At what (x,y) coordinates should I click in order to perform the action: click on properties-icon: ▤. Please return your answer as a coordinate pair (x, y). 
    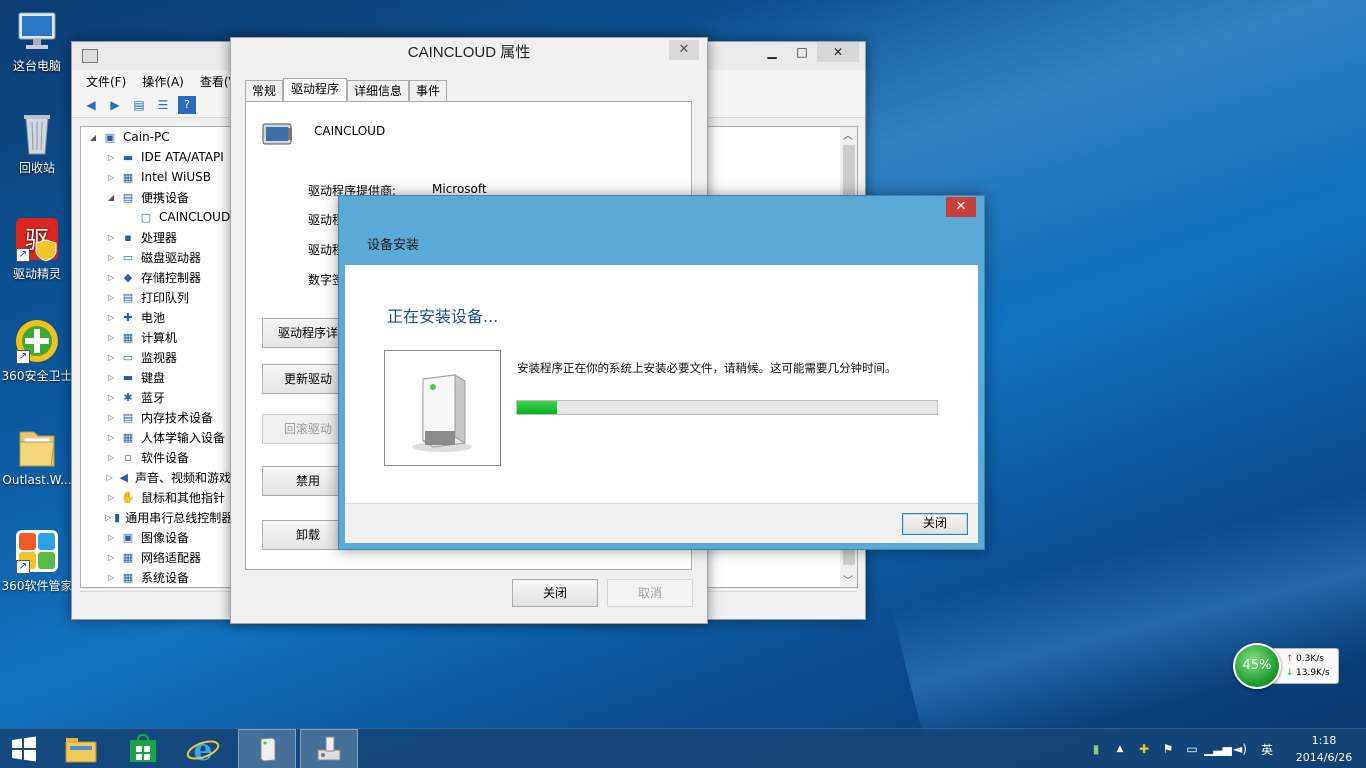
    Looking at the image, I should click on (139, 105).